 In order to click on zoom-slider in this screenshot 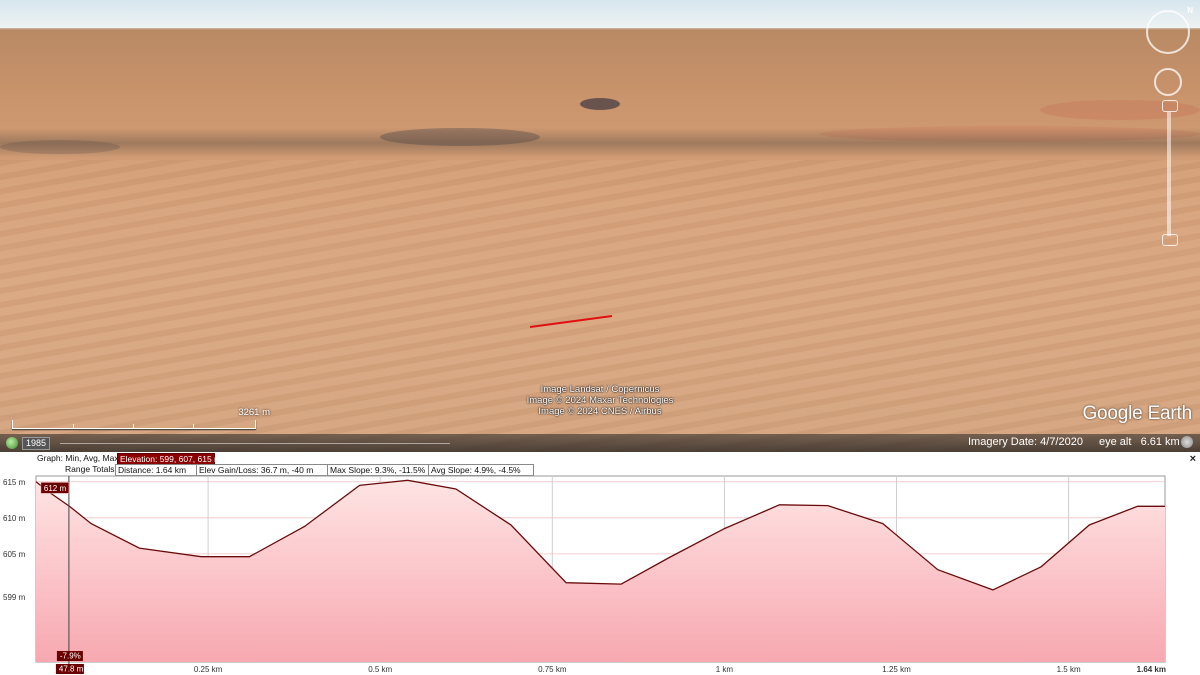, I will do `click(1169, 174)`.